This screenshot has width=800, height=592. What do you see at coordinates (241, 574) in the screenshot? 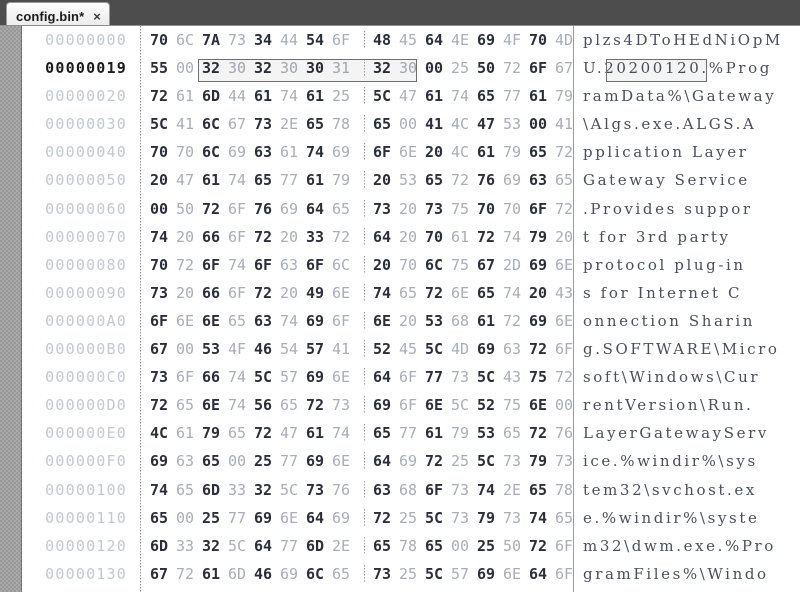
I see `hex-byte: 6D` at bounding box center [241, 574].